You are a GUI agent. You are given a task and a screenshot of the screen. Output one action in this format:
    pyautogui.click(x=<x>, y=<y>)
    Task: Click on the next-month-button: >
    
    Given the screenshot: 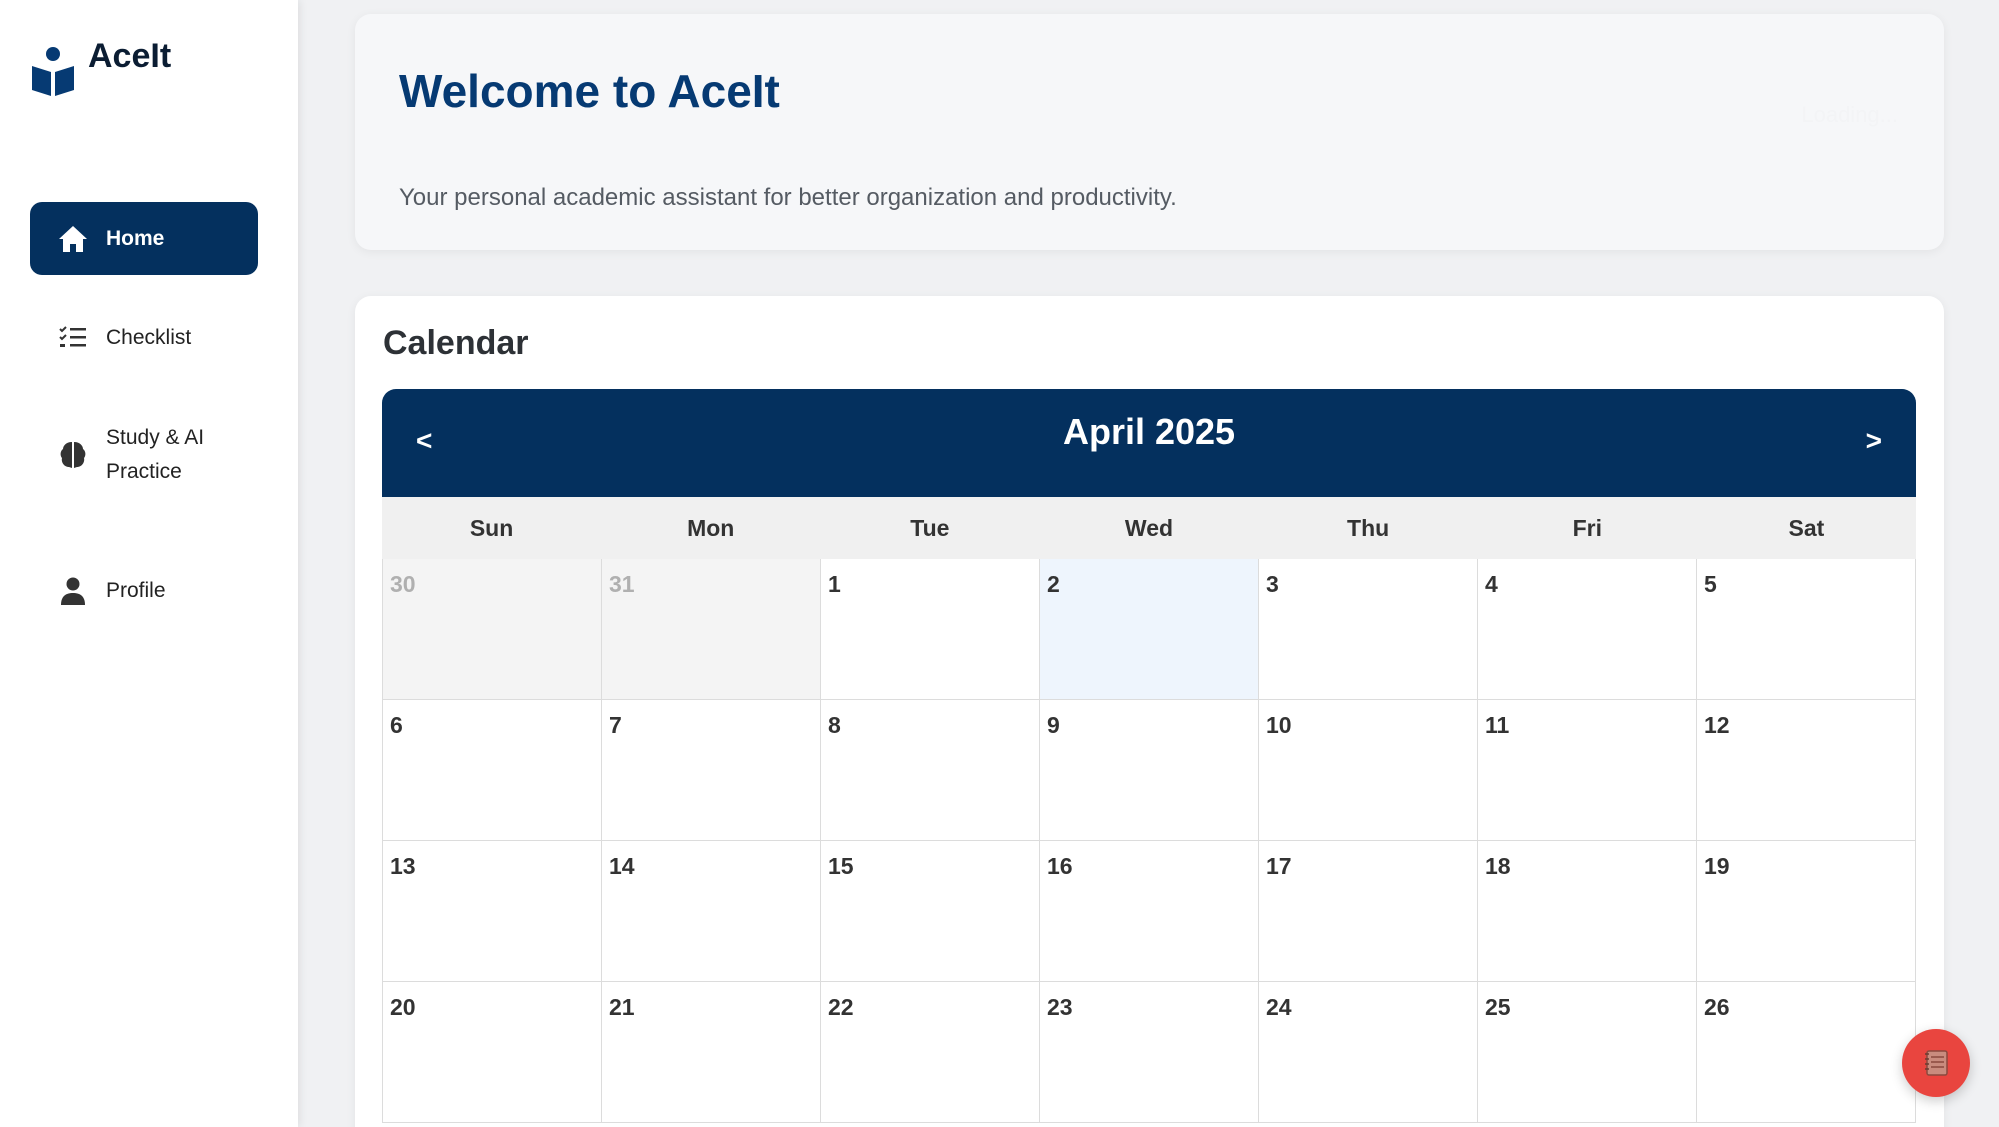 What is the action you would take?
    pyautogui.click(x=1874, y=441)
    